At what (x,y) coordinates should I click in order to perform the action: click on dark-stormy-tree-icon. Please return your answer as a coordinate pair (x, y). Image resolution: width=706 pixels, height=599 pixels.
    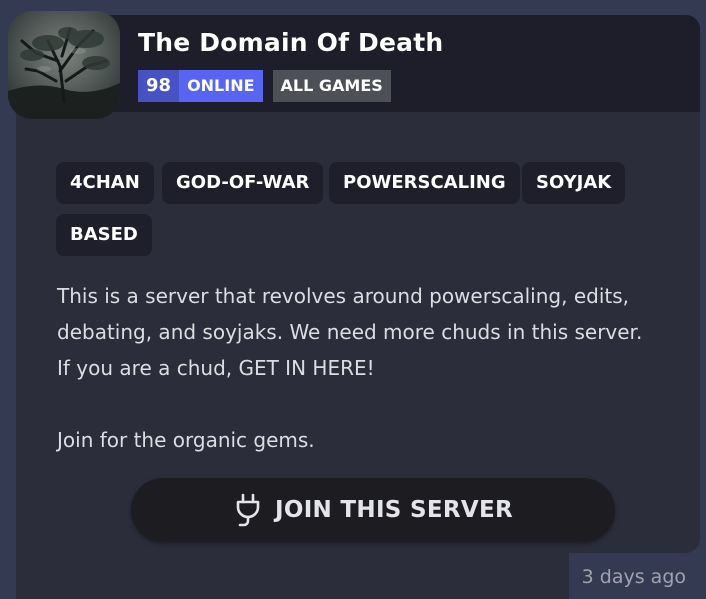
    Looking at the image, I should click on (64, 65).